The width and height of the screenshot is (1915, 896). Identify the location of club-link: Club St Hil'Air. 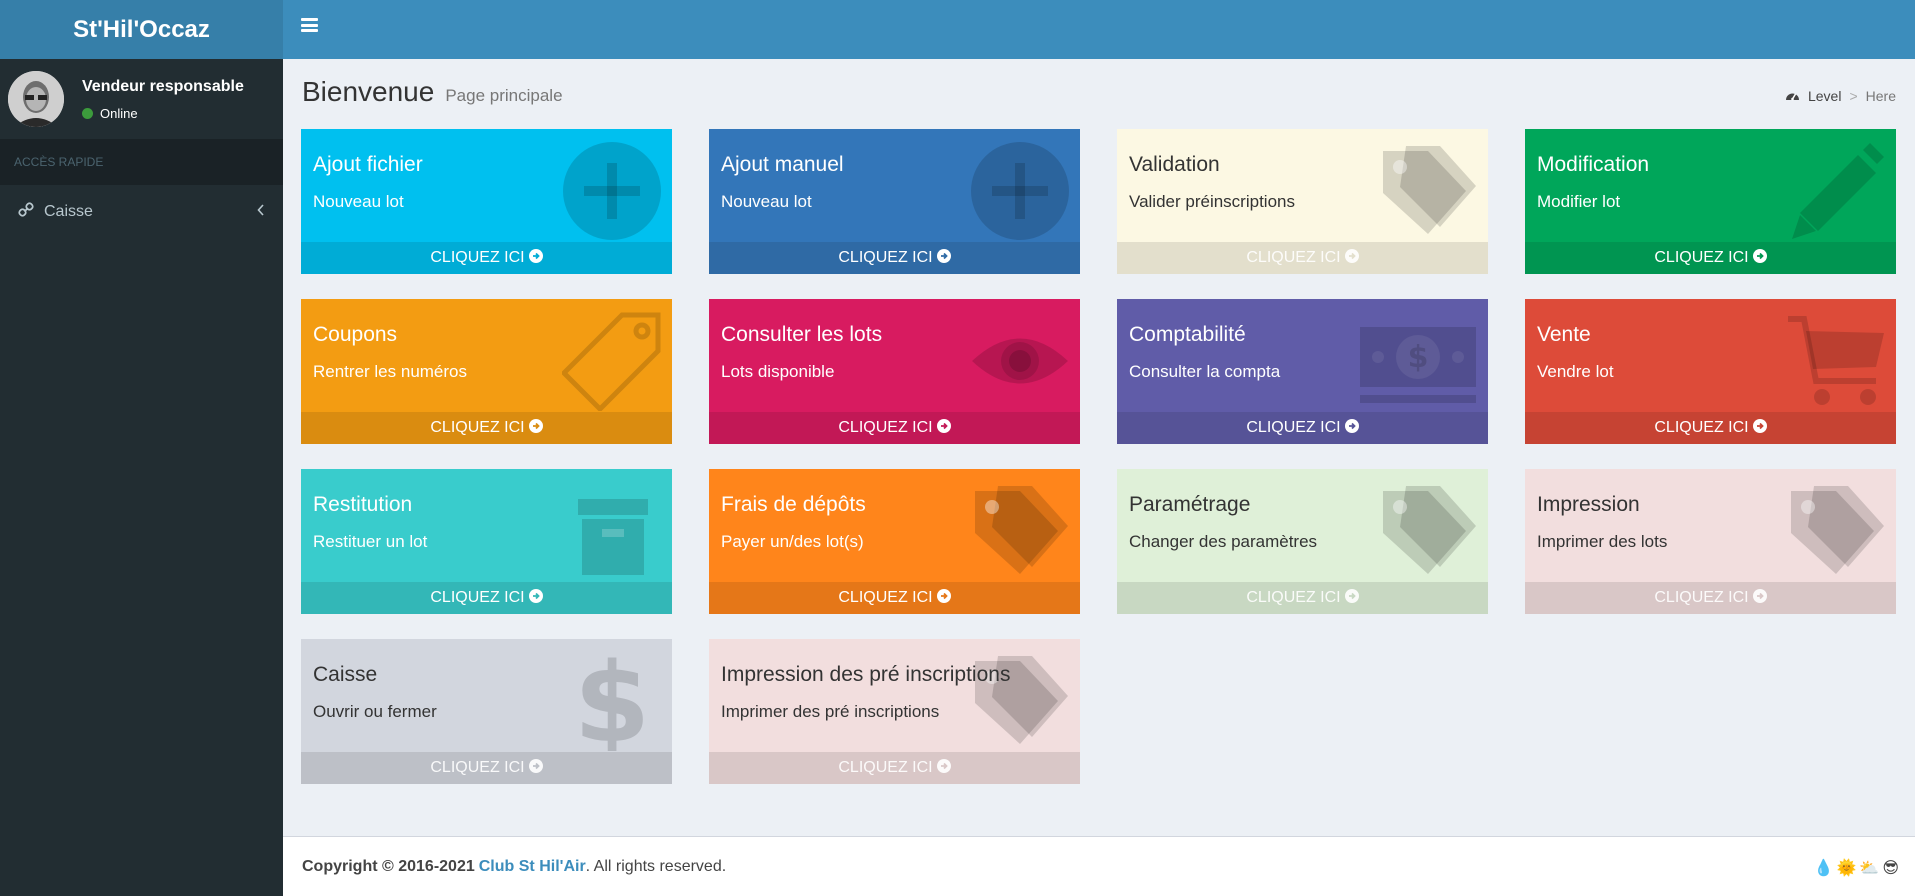
(532, 867).